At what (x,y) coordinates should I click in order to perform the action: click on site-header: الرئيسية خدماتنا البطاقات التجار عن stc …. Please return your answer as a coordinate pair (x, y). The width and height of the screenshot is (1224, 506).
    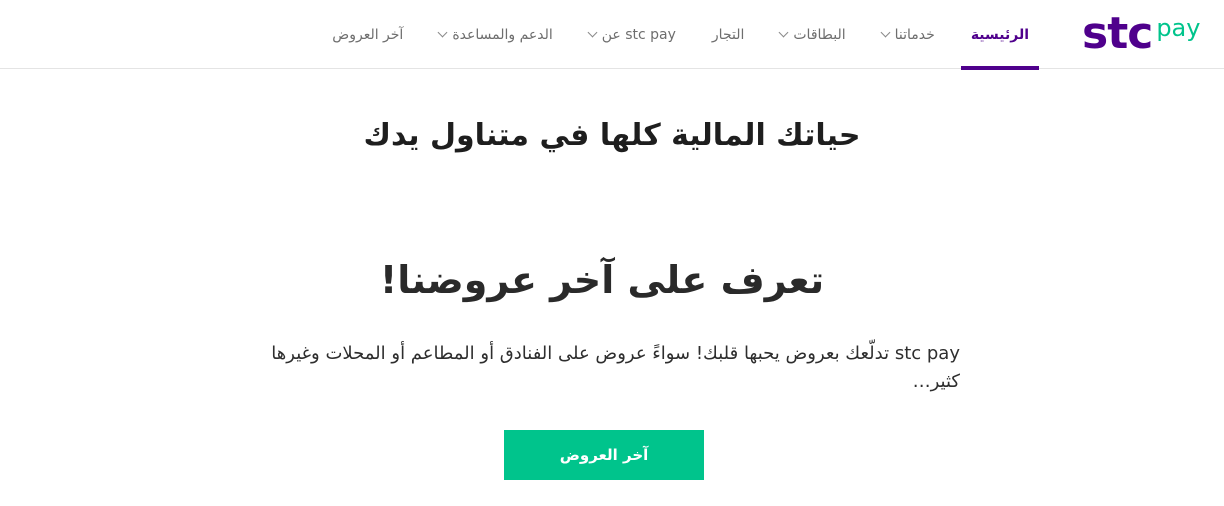
    Looking at the image, I should click on (612, 35).